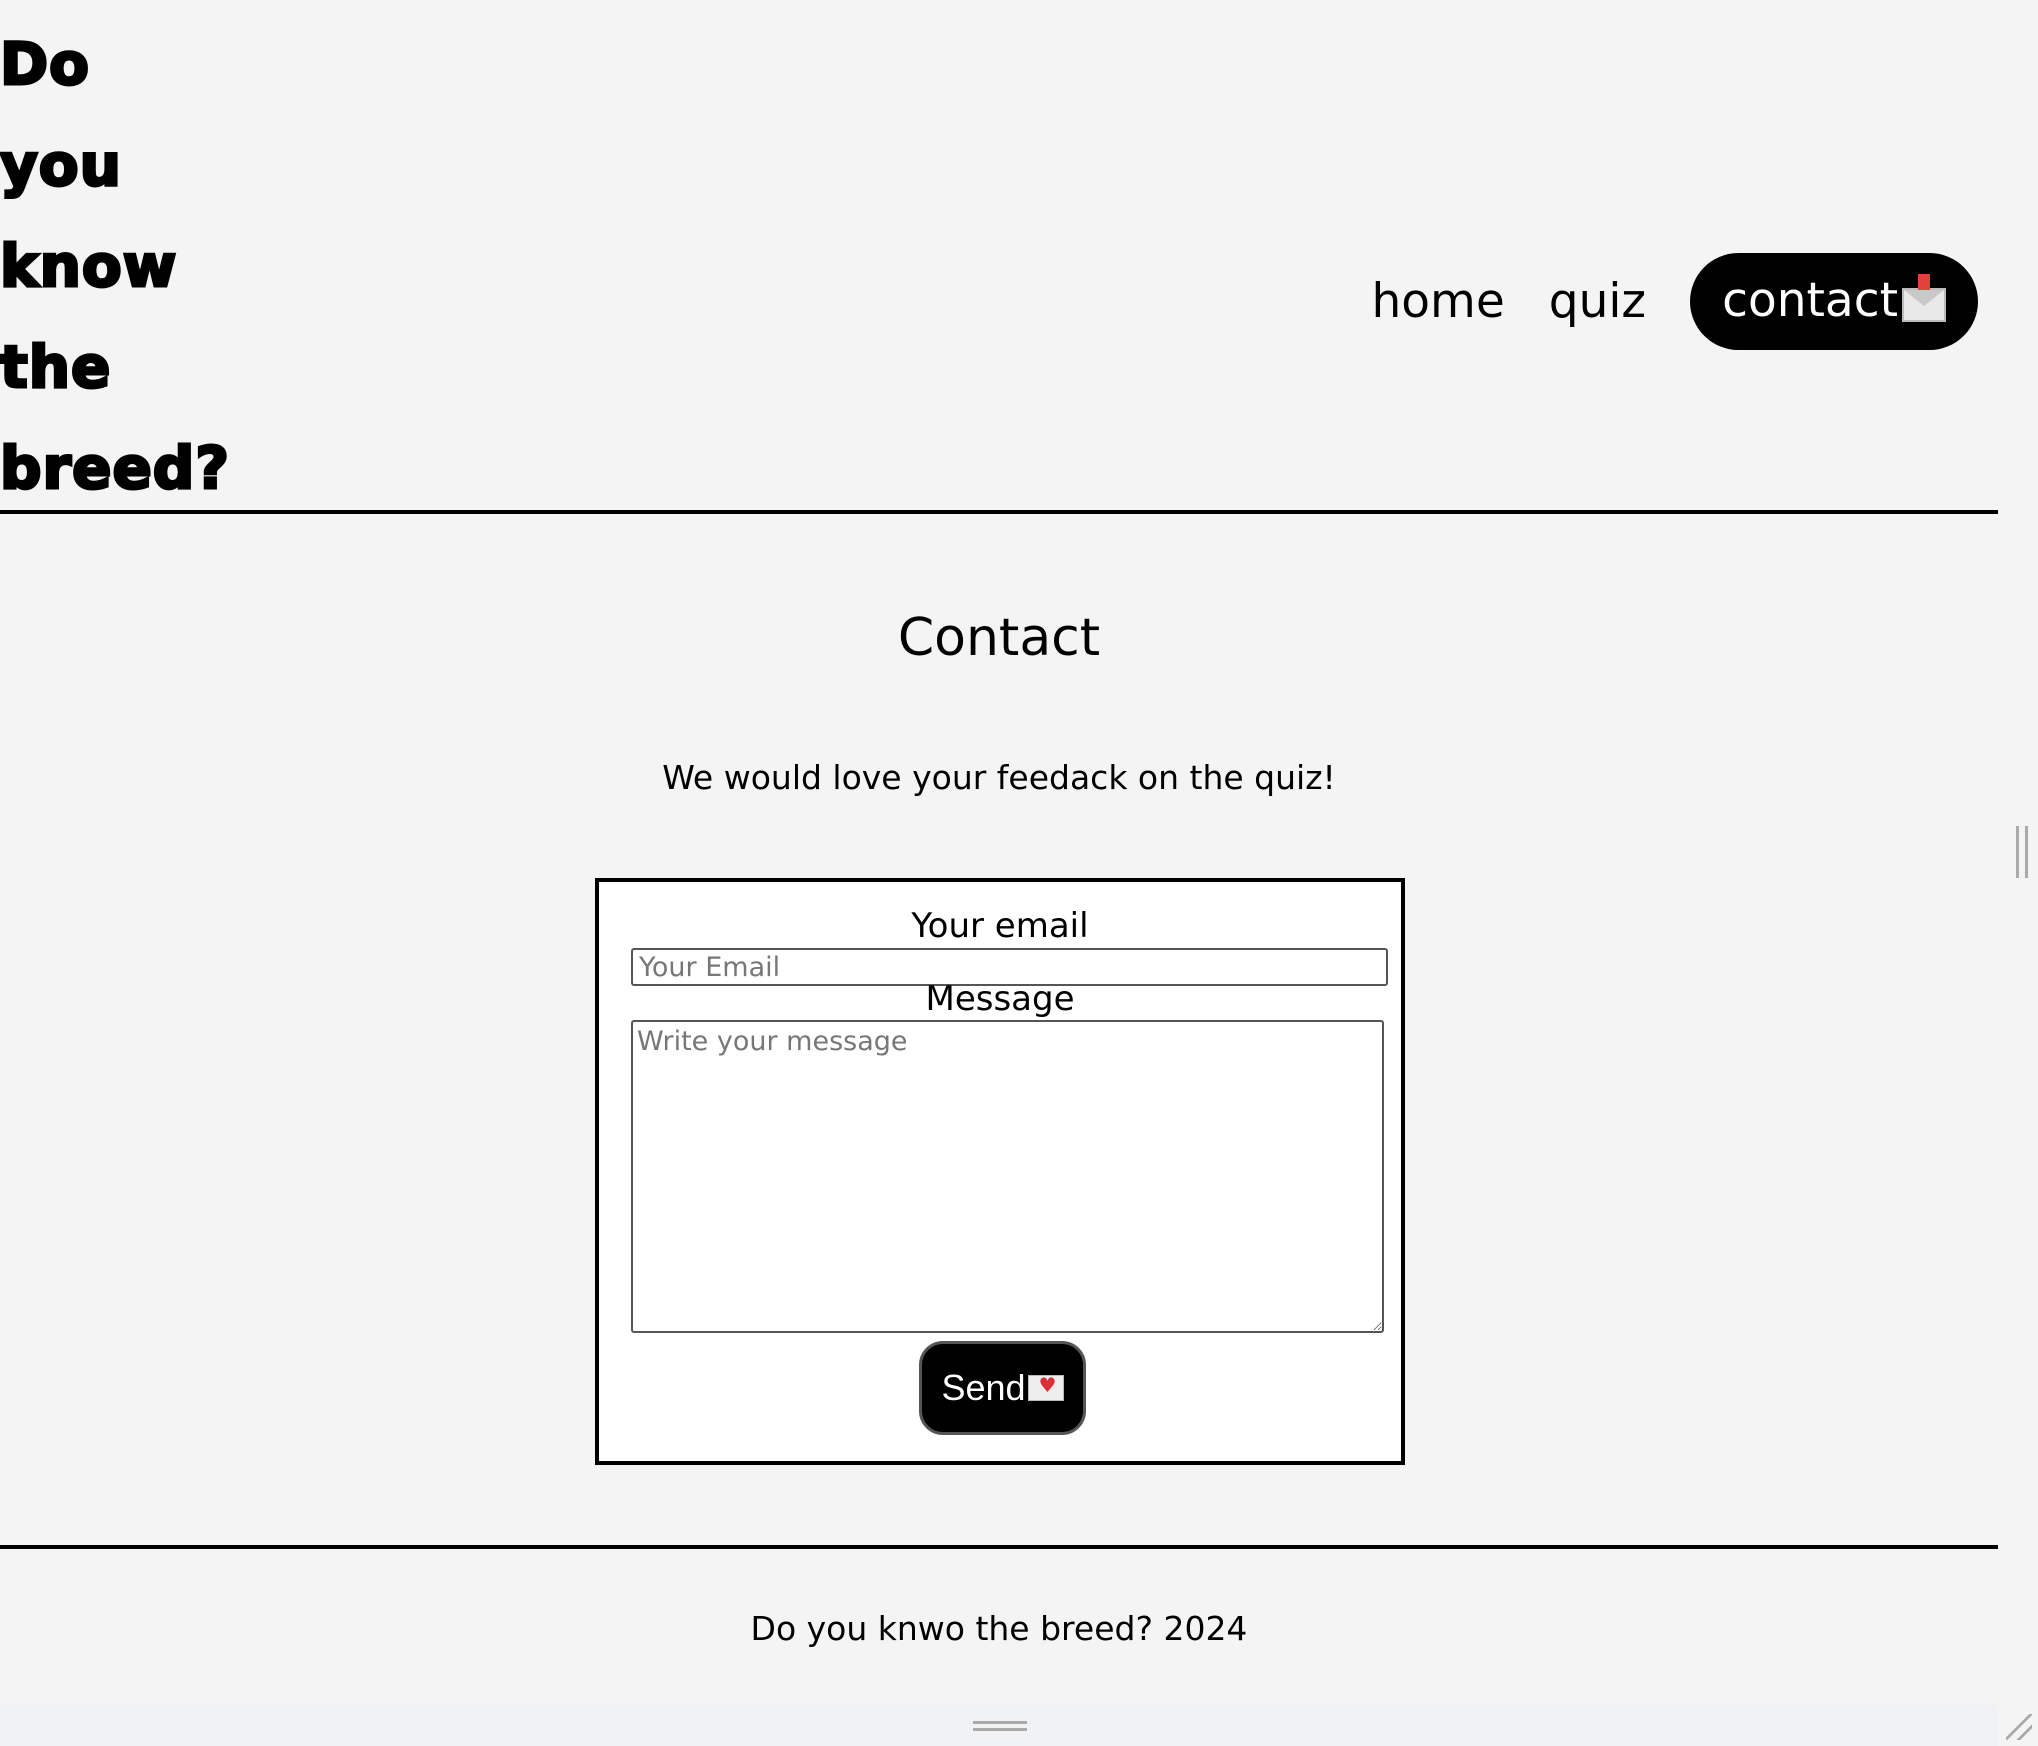 This screenshot has height=1746, width=2038. Describe the element at coordinates (1000, 1726) in the screenshot. I see `bottom-panel-resize-handle` at that location.